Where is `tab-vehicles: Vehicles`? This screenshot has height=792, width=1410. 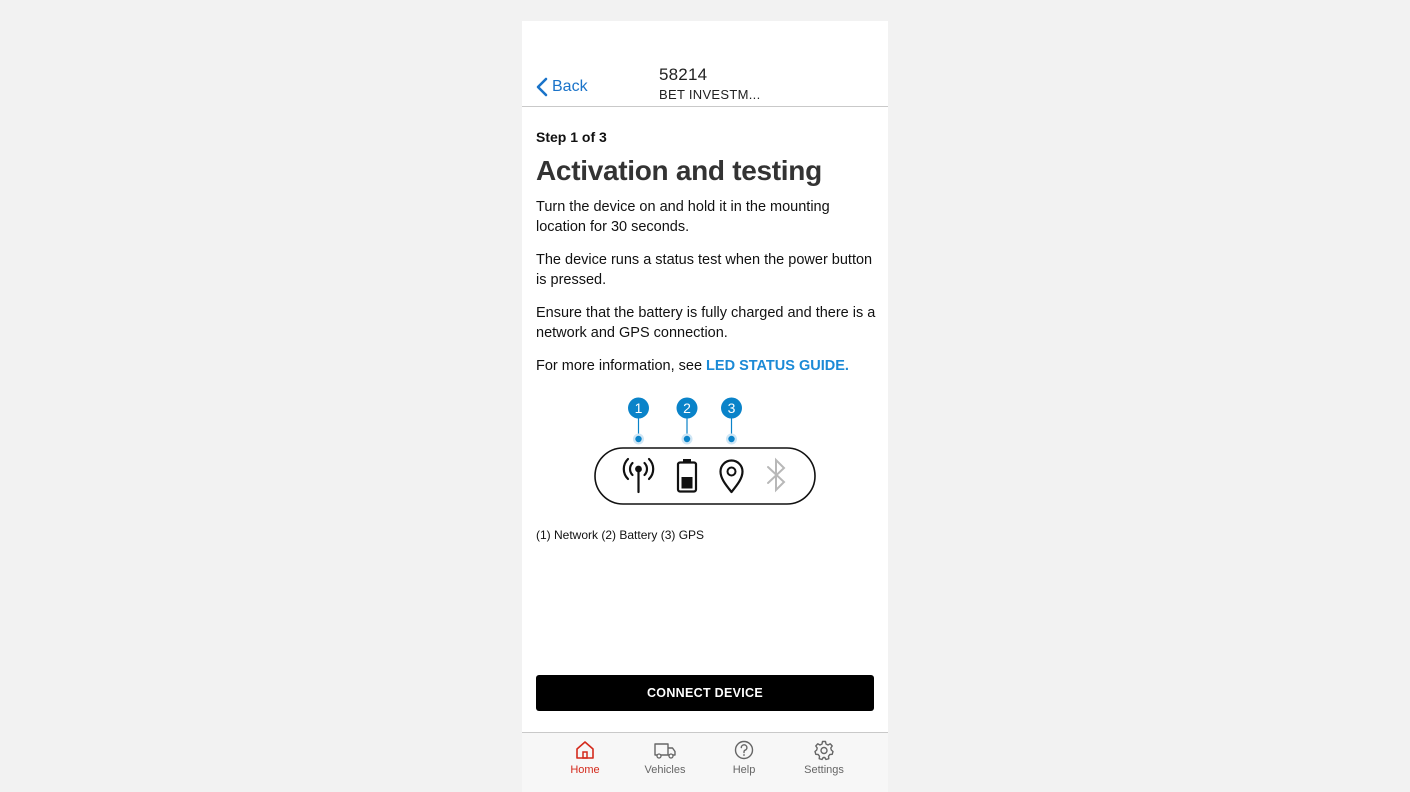 tab-vehicles: Vehicles is located at coordinates (665, 757).